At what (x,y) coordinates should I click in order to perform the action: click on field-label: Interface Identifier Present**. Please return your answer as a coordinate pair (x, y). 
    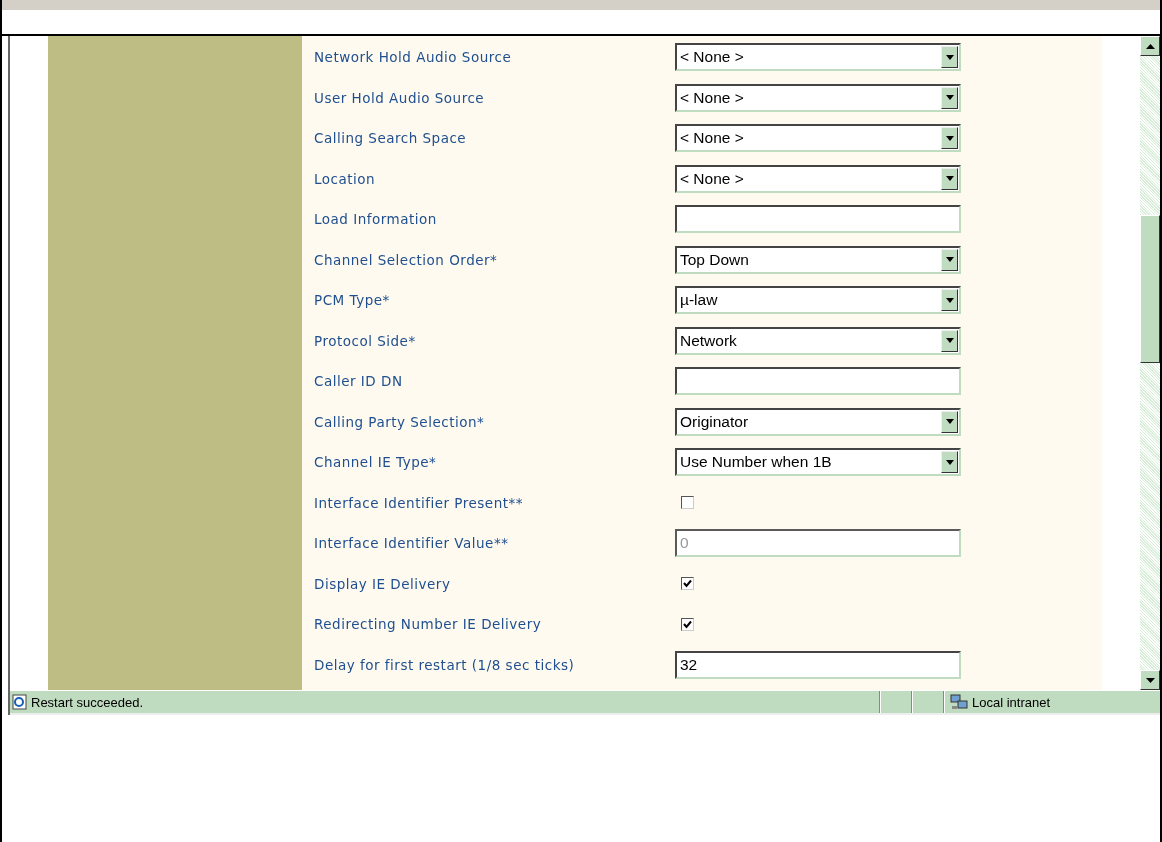
    Looking at the image, I should click on (419, 502).